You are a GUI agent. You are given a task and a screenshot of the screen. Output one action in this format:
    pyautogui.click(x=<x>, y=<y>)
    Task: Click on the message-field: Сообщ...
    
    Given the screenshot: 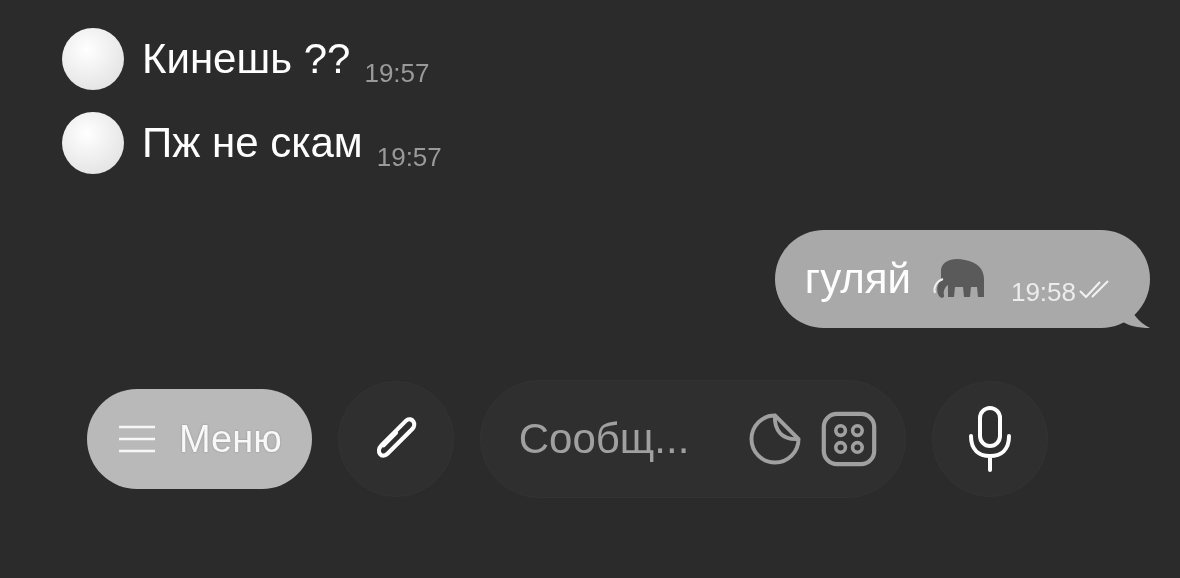 What is the action you would take?
    pyautogui.click(x=623, y=439)
    